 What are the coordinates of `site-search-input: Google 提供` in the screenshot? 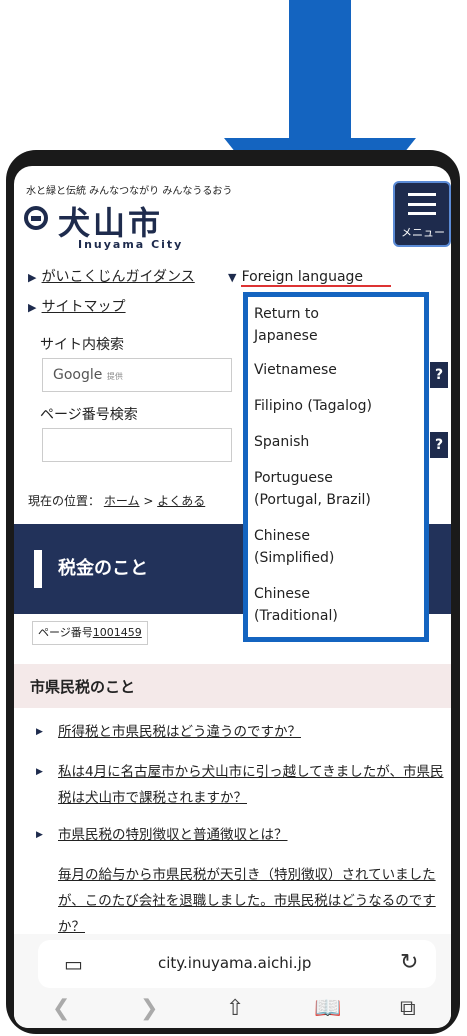 It's located at (137, 375).